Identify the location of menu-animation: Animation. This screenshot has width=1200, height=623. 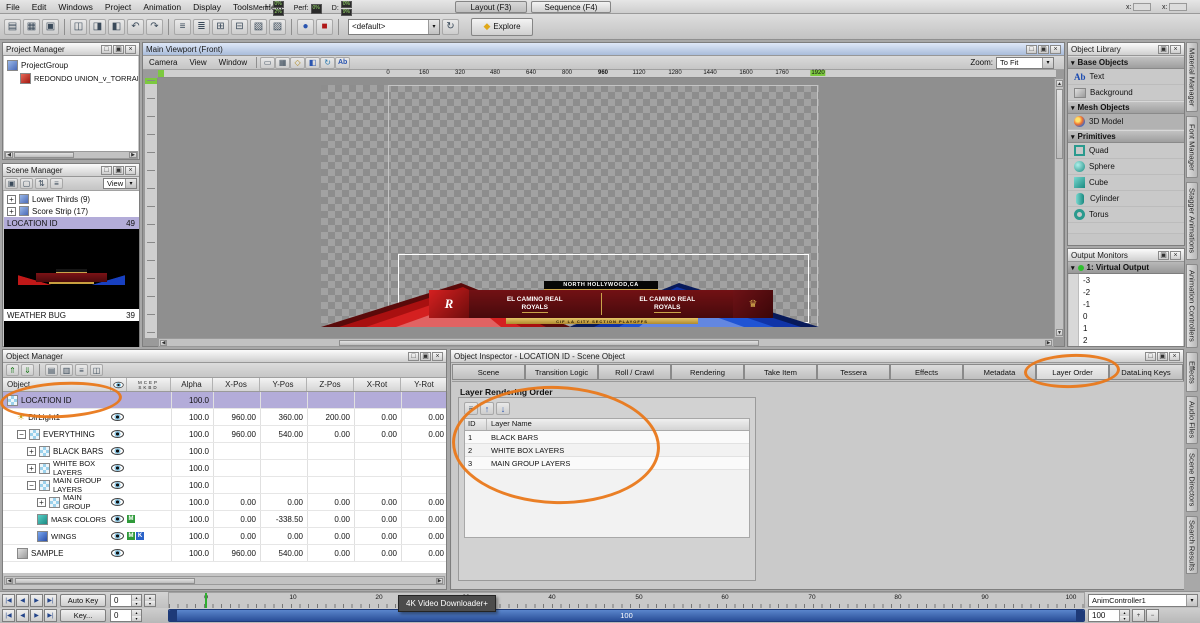
(162, 7).